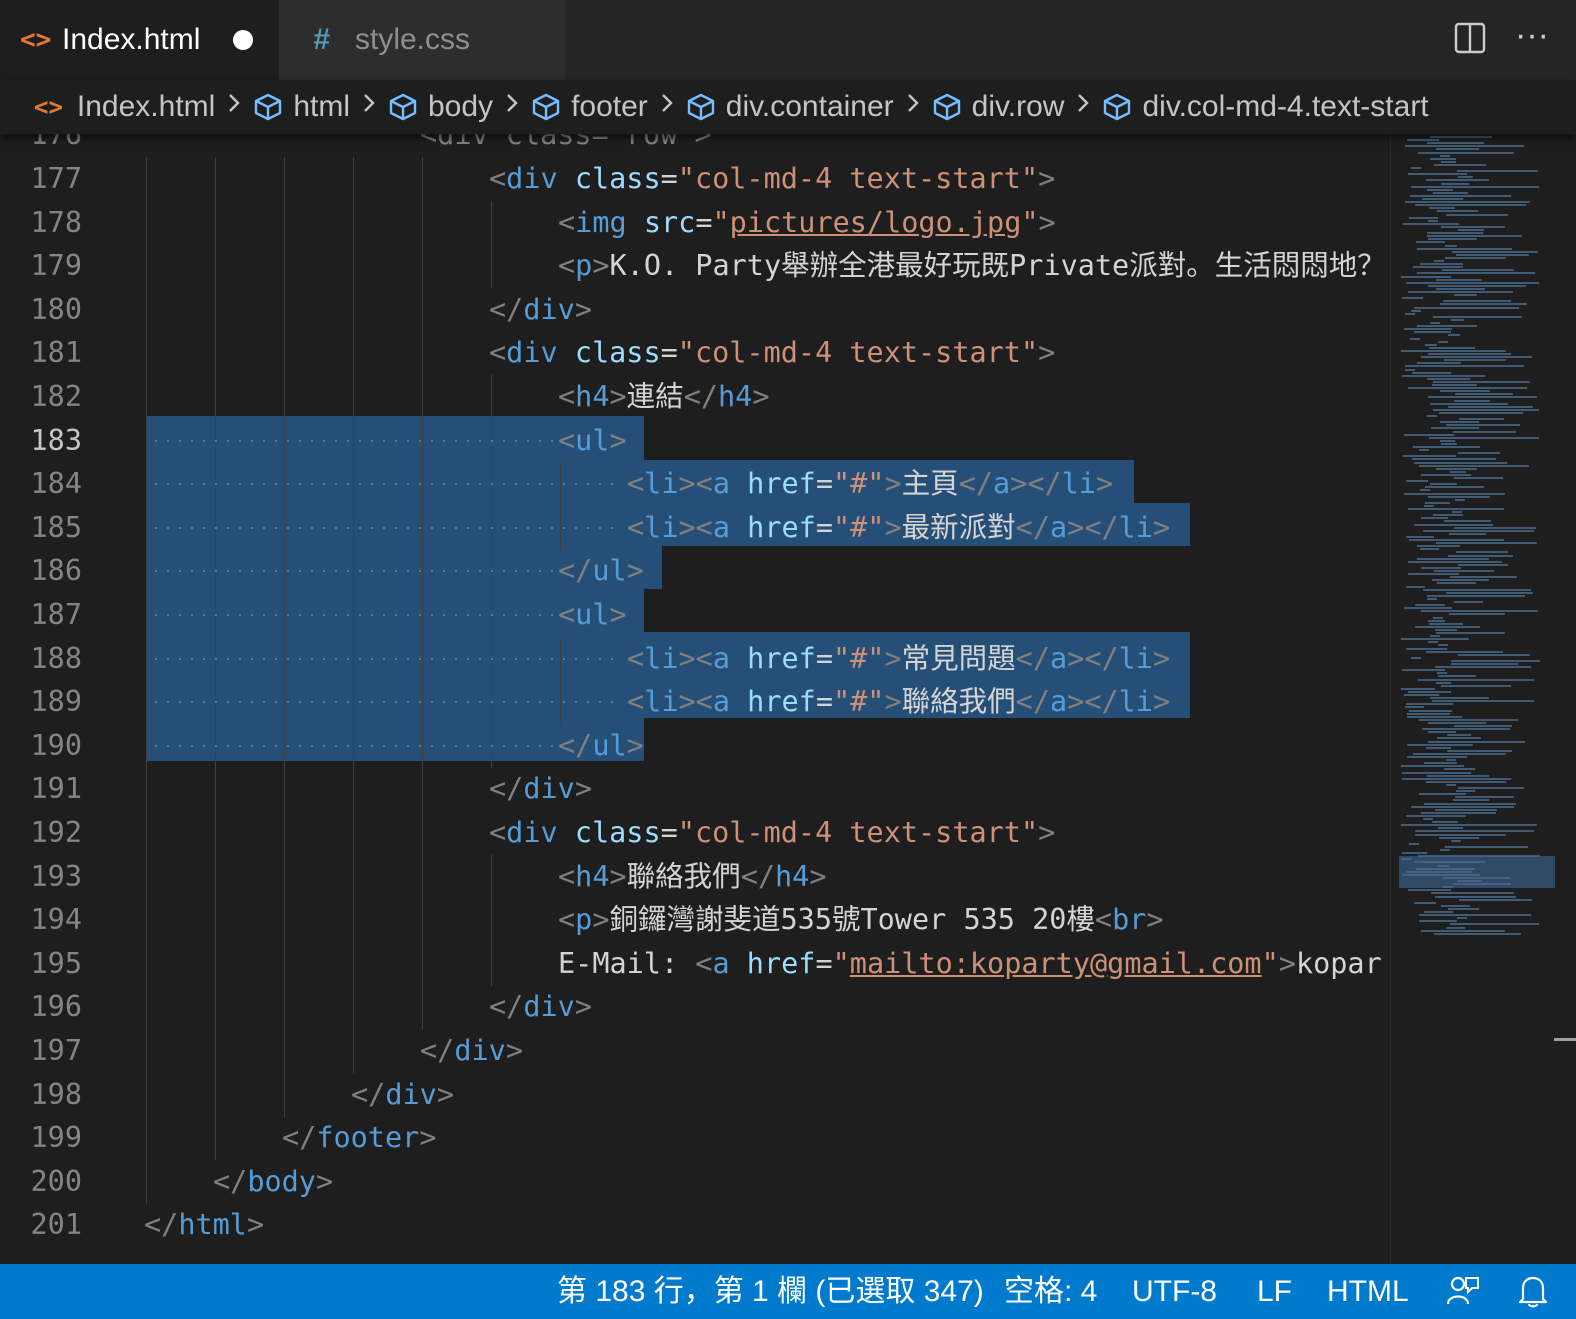  What do you see at coordinates (695, 702) in the screenshot?
I see `code-line: 189 <li><a href="#">聯絡我們</a></li>` at bounding box center [695, 702].